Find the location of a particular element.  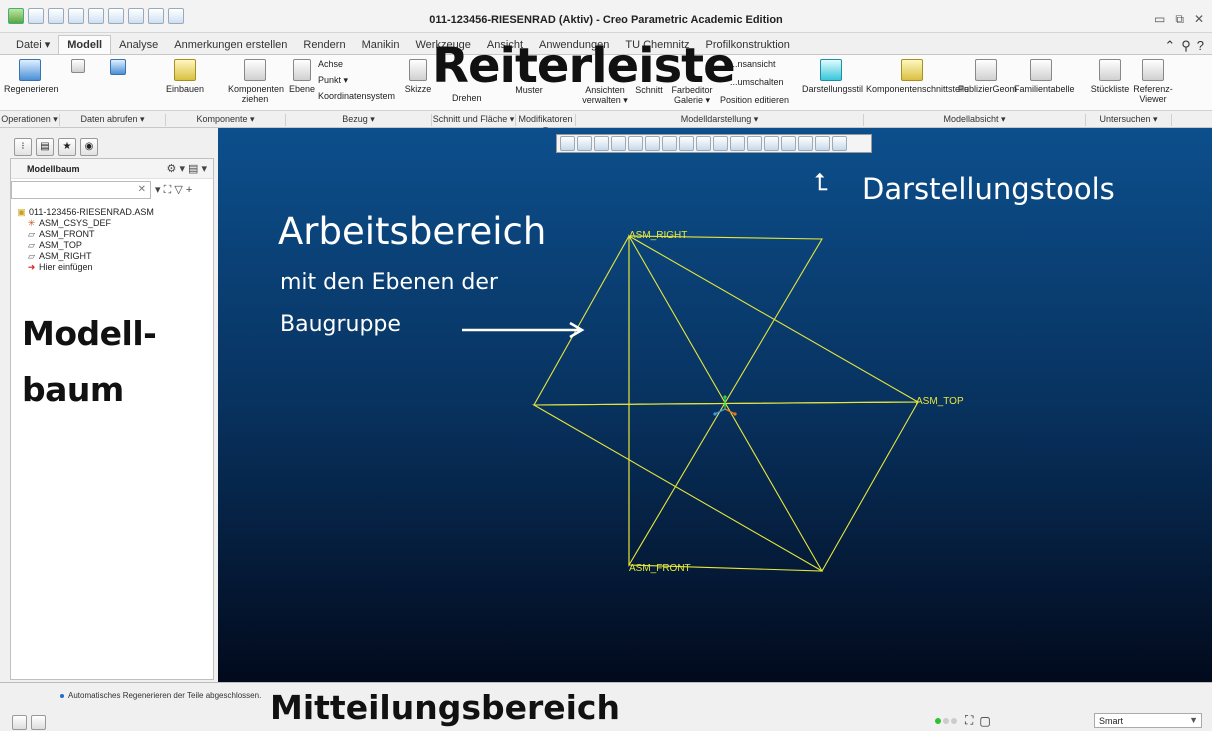

help-icon: ? is located at coordinates (1200, 46).